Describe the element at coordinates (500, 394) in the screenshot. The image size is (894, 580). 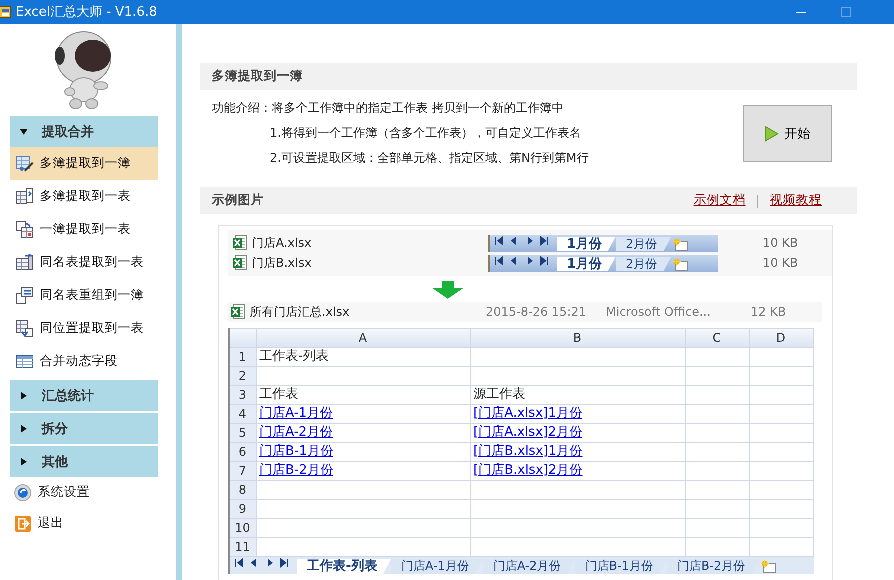
I see `table-cell: 源工作表` at that location.